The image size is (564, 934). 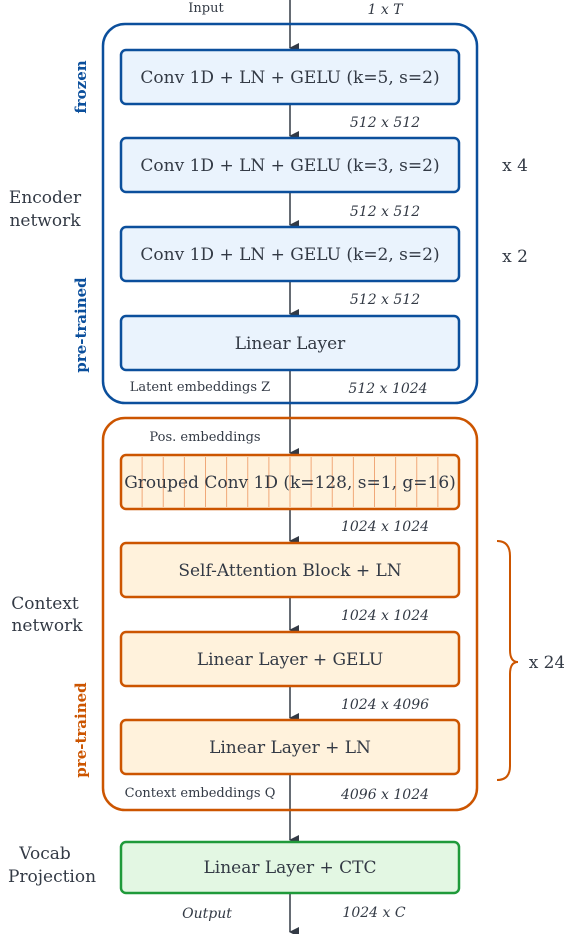 I want to click on svg-text: Conv 1D + LN + GELU (k=2, s=2), so click(x=289, y=255).